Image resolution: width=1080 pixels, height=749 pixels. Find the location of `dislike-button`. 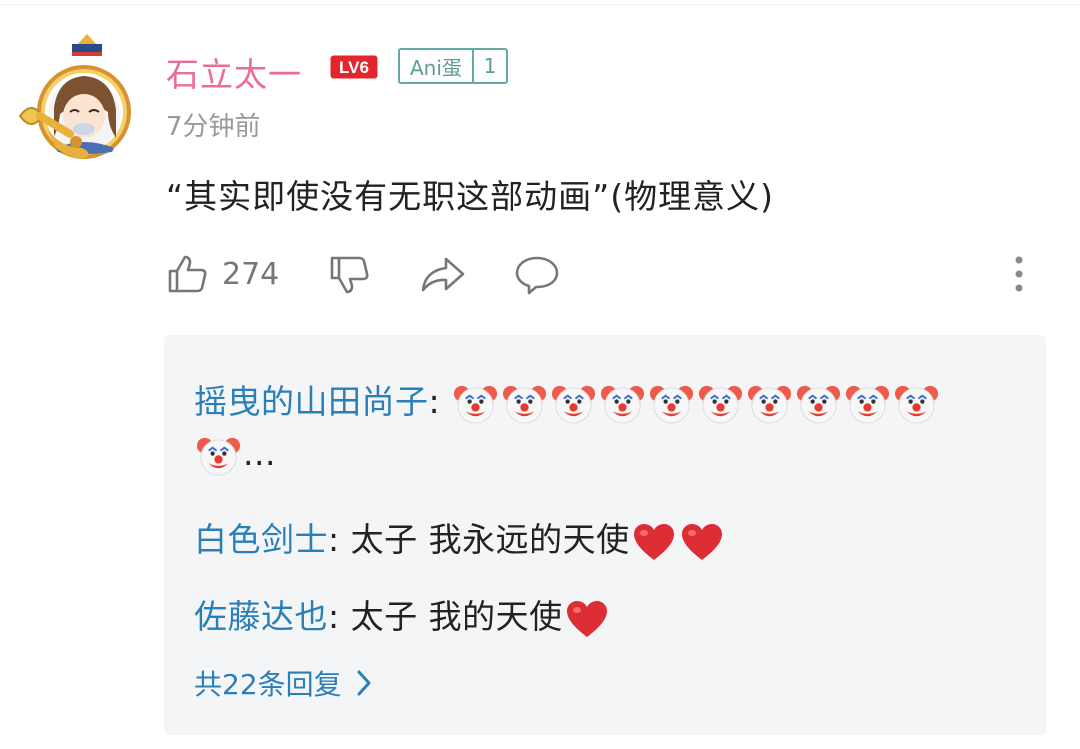

dislike-button is located at coordinates (349, 275).